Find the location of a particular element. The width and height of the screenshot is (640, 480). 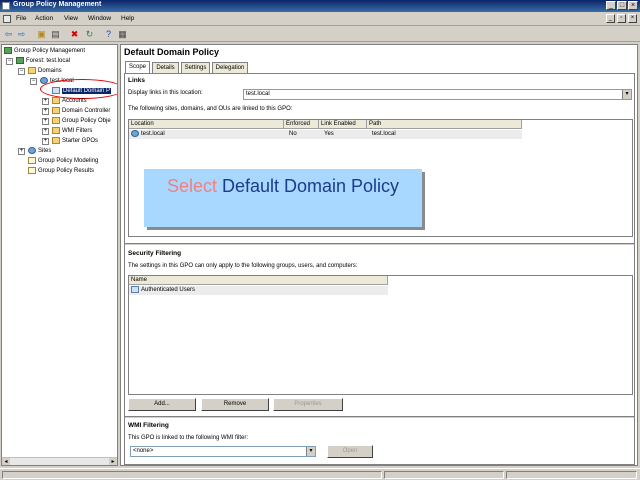

title-bar: Group Policy Management _ □ × is located at coordinates (320, 6).